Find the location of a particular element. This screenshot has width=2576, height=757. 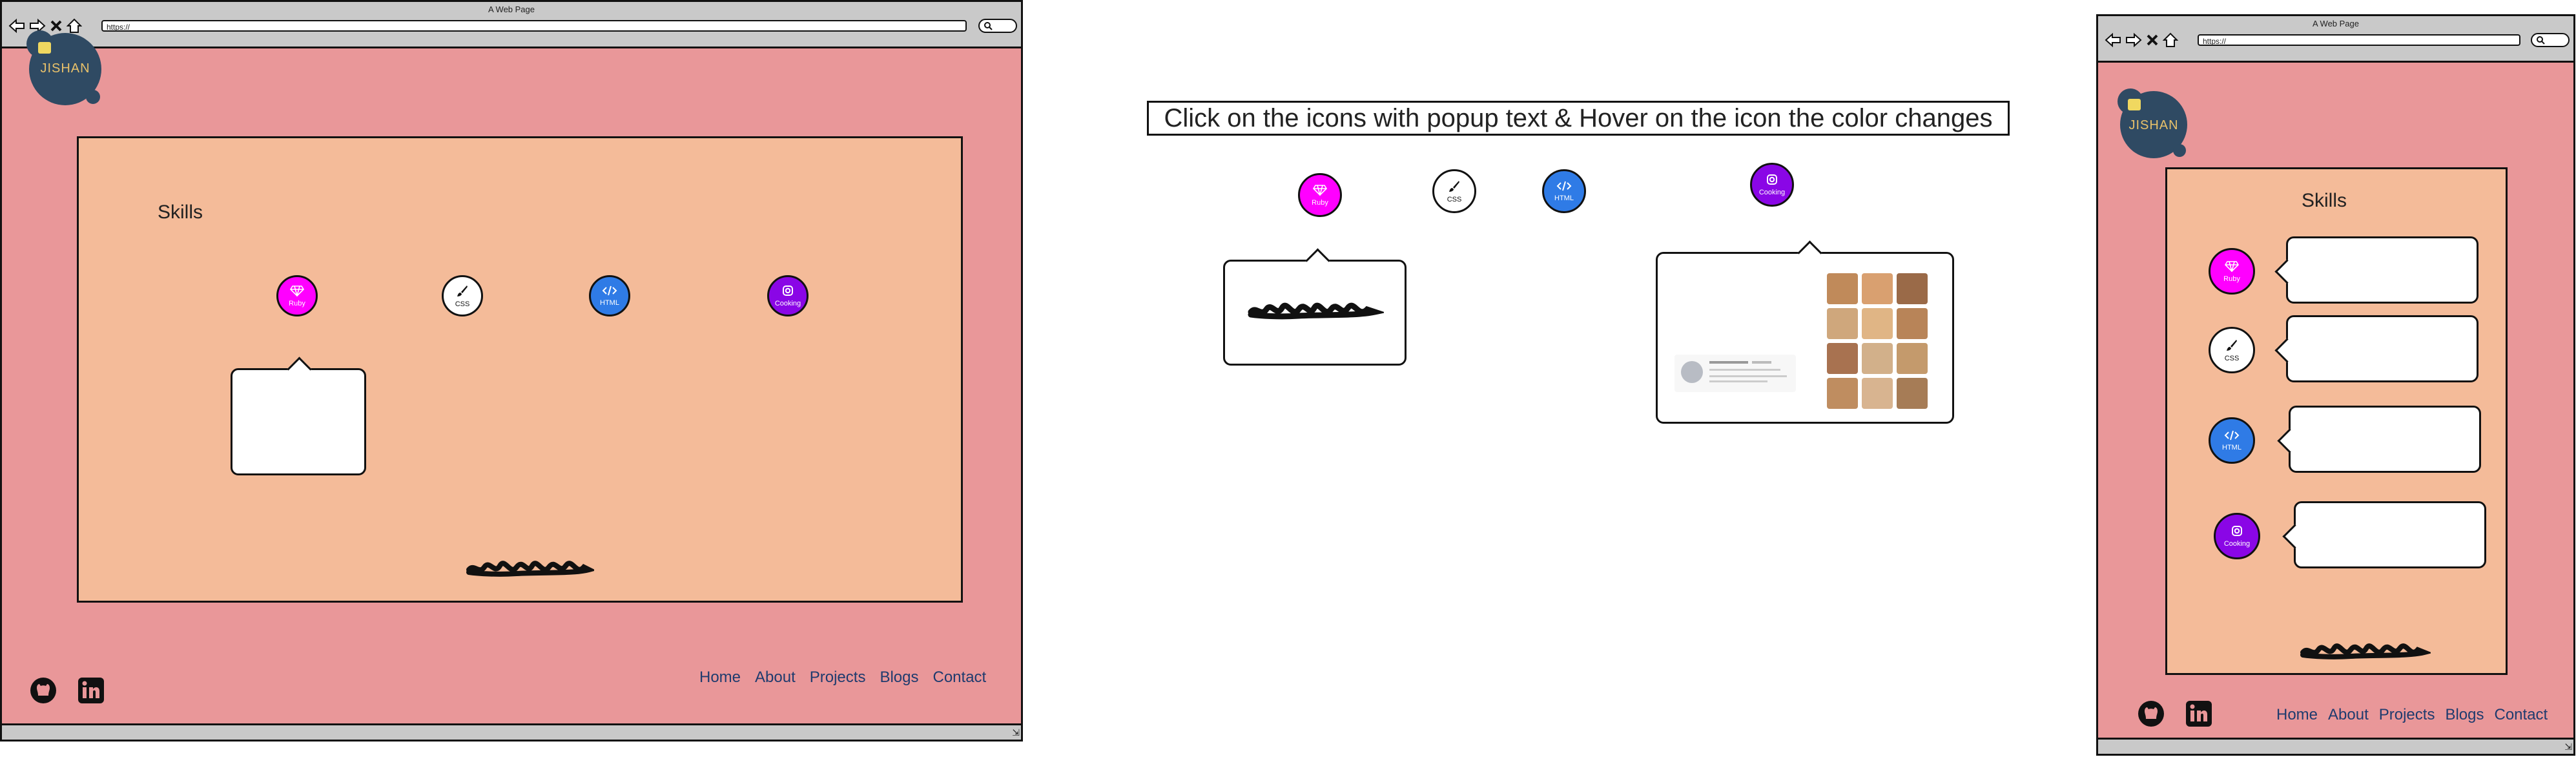

footer-nav: Home About Projects Blogs Contact is located at coordinates (2412, 715).